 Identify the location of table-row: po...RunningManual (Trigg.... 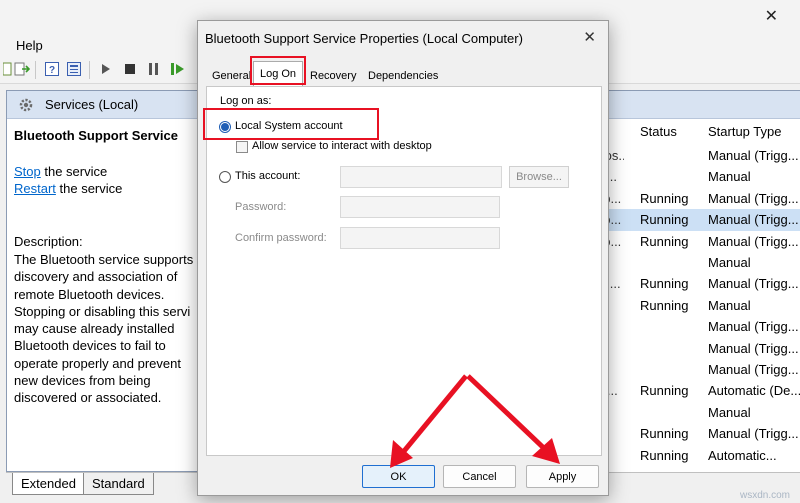
(698, 241).